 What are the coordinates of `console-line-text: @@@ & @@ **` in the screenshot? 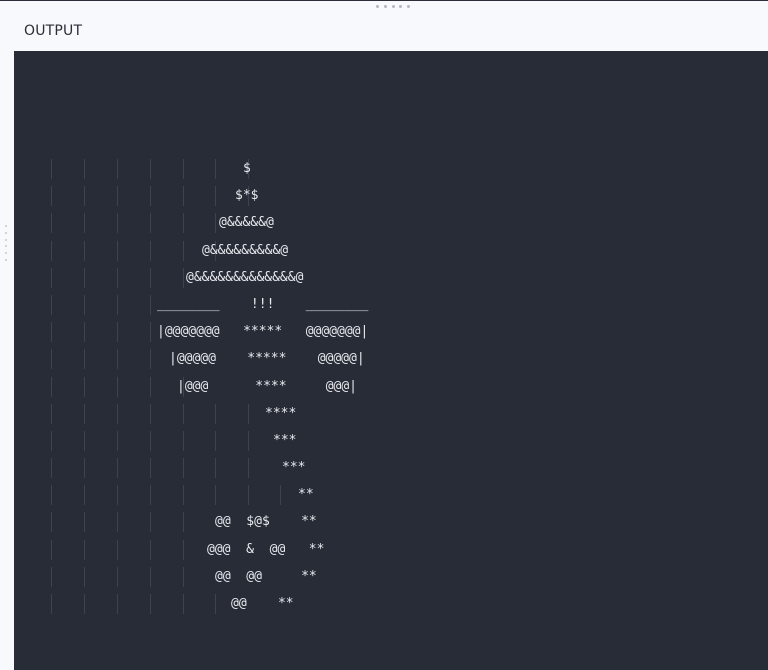 It's located at (266, 549).